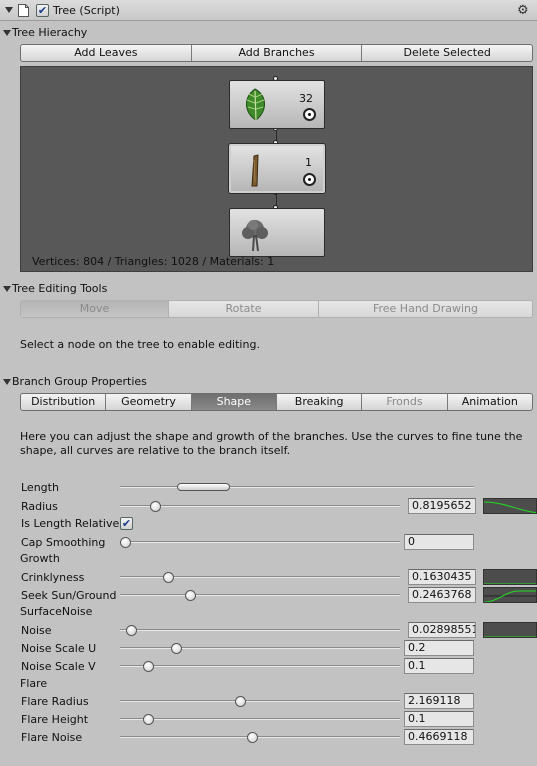 This screenshot has height=766, width=537. Describe the element at coordinates (260, 648) in the screenshot. I see `noise-scale-u-track` at that location.